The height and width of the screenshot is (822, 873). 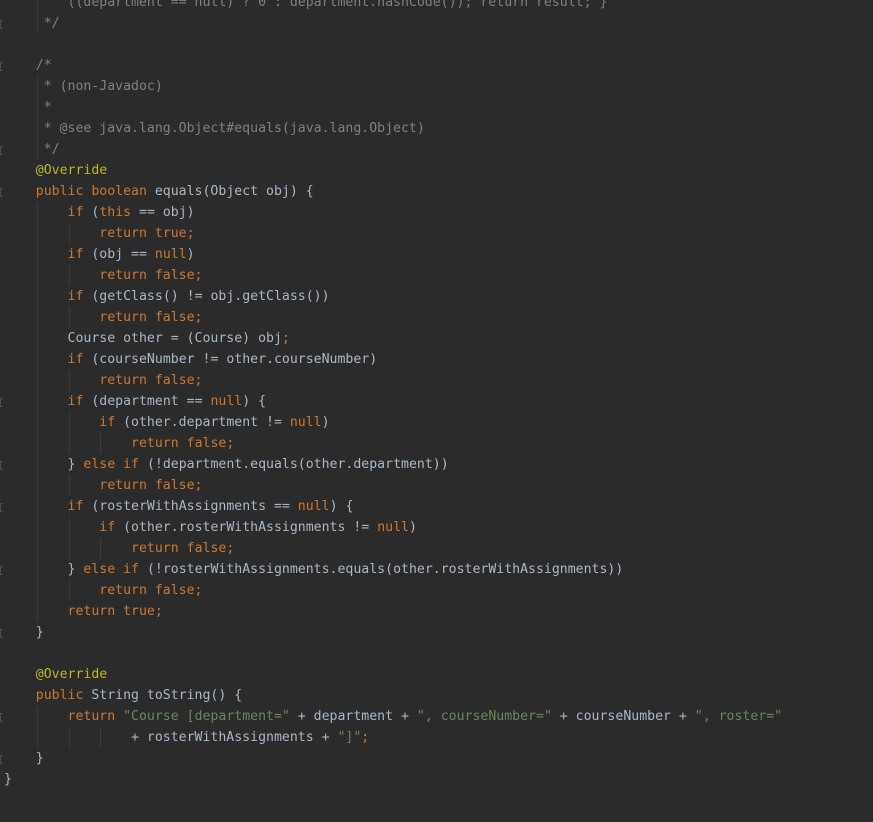 I want to click on code-line: /*, so click(x=393, y=65).